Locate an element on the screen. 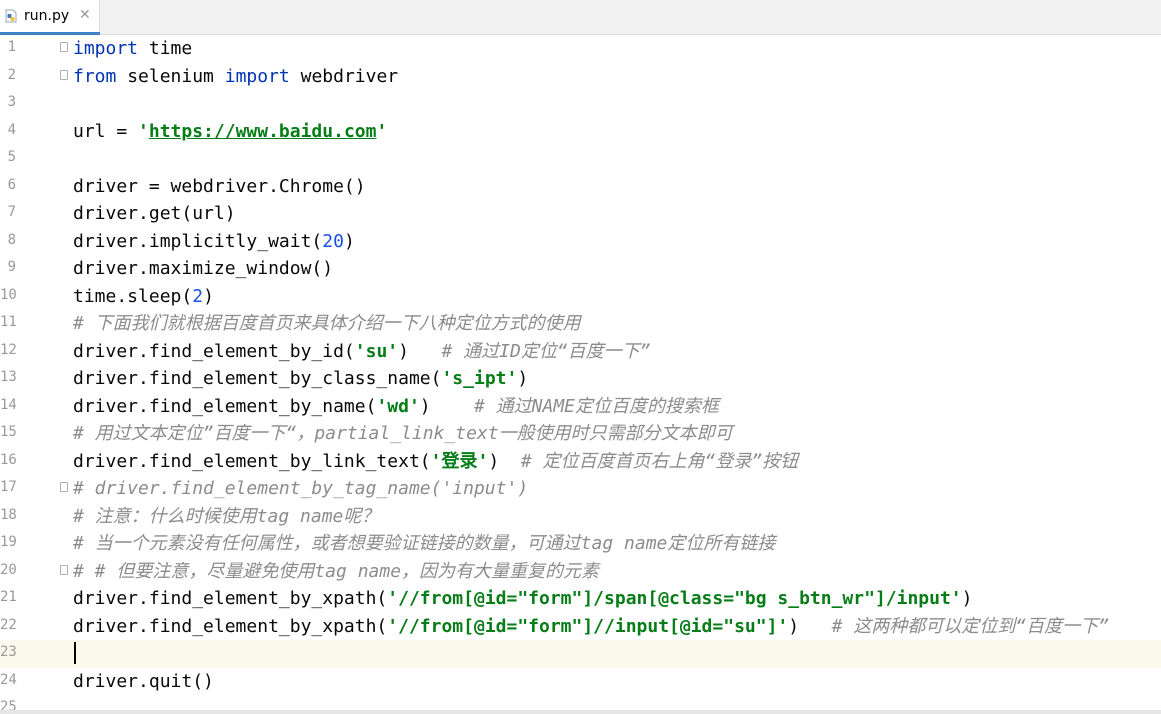 The height and width of the screenshot is (714, 1161). code-line: 10 time.sleep(2) is located at coordinates (580, 297).